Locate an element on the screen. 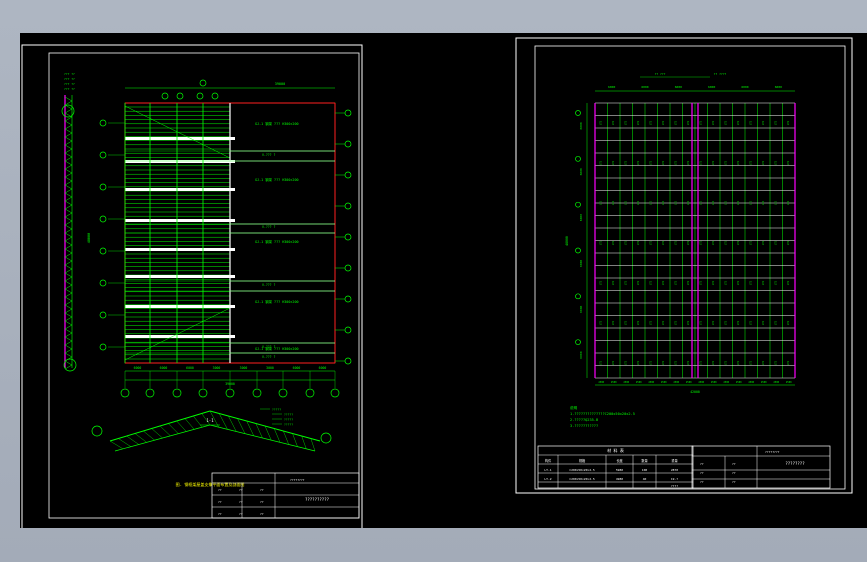 This screenshot has width=867, height=562. bracing-band is located at coordinates (180, 336).